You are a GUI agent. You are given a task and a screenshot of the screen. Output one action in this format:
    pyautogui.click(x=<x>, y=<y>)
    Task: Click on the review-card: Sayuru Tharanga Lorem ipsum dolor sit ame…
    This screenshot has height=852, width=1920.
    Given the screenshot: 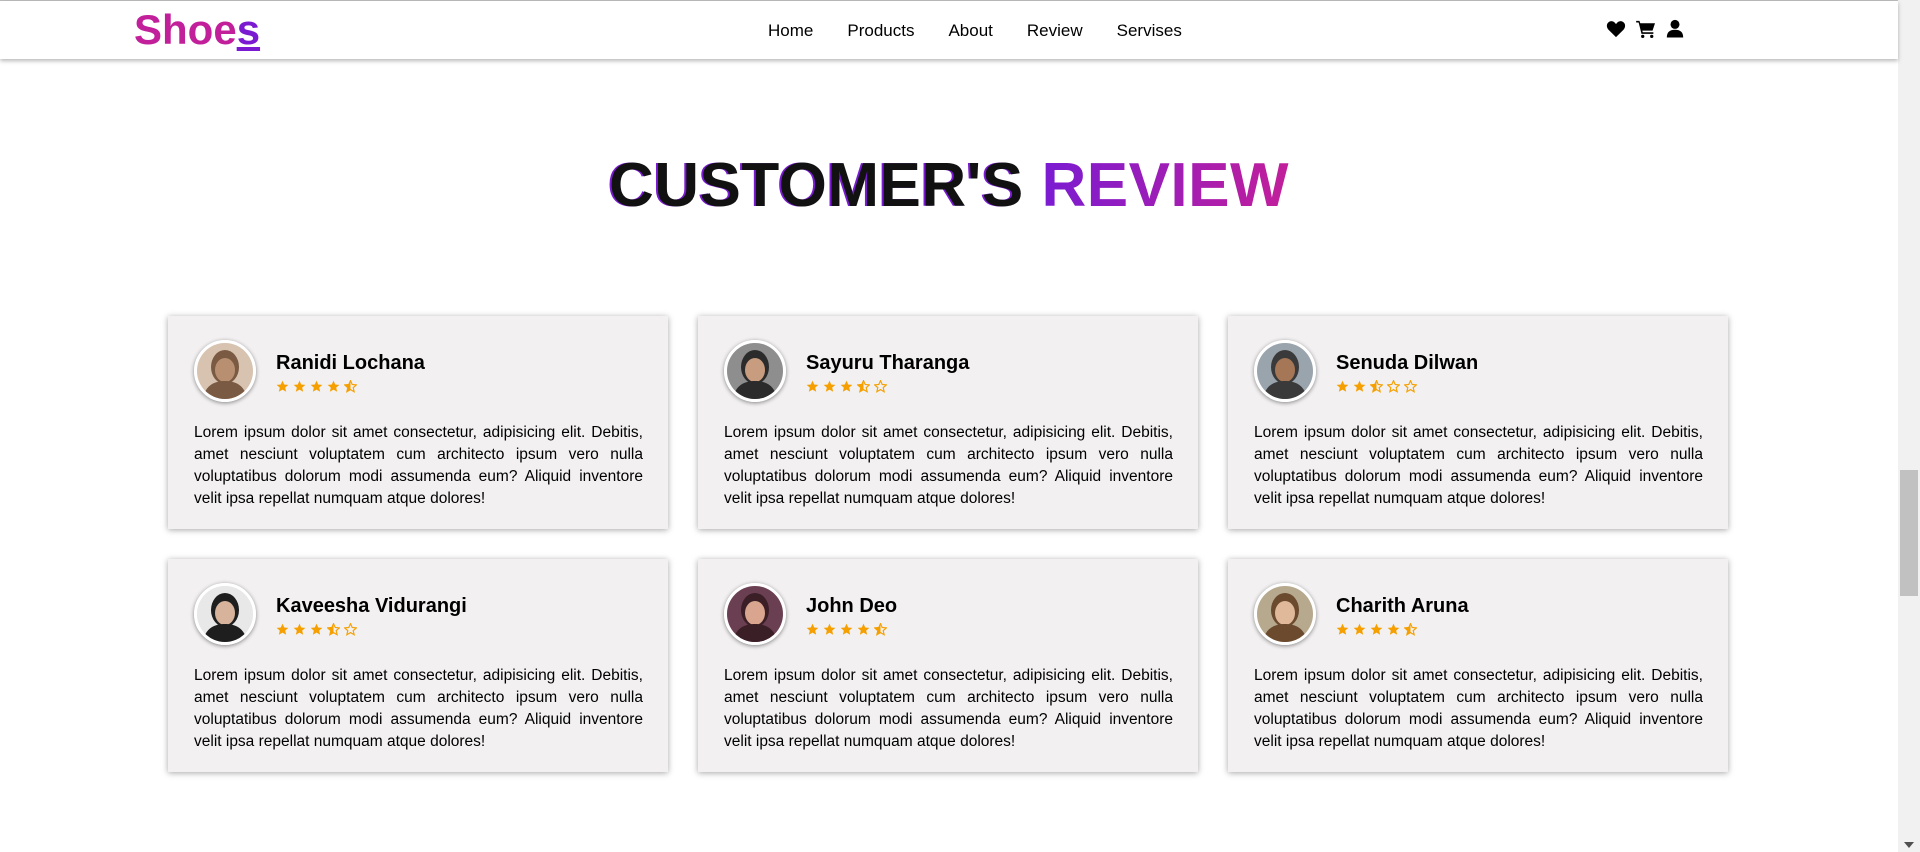 What is the action you would take?
    pyautogui.click(x=948, y=422)
    